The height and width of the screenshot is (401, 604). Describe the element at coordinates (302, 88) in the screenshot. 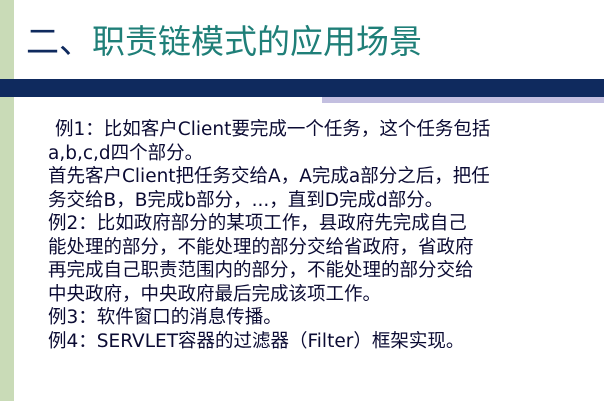

I see `title-underline-bar` at that location.